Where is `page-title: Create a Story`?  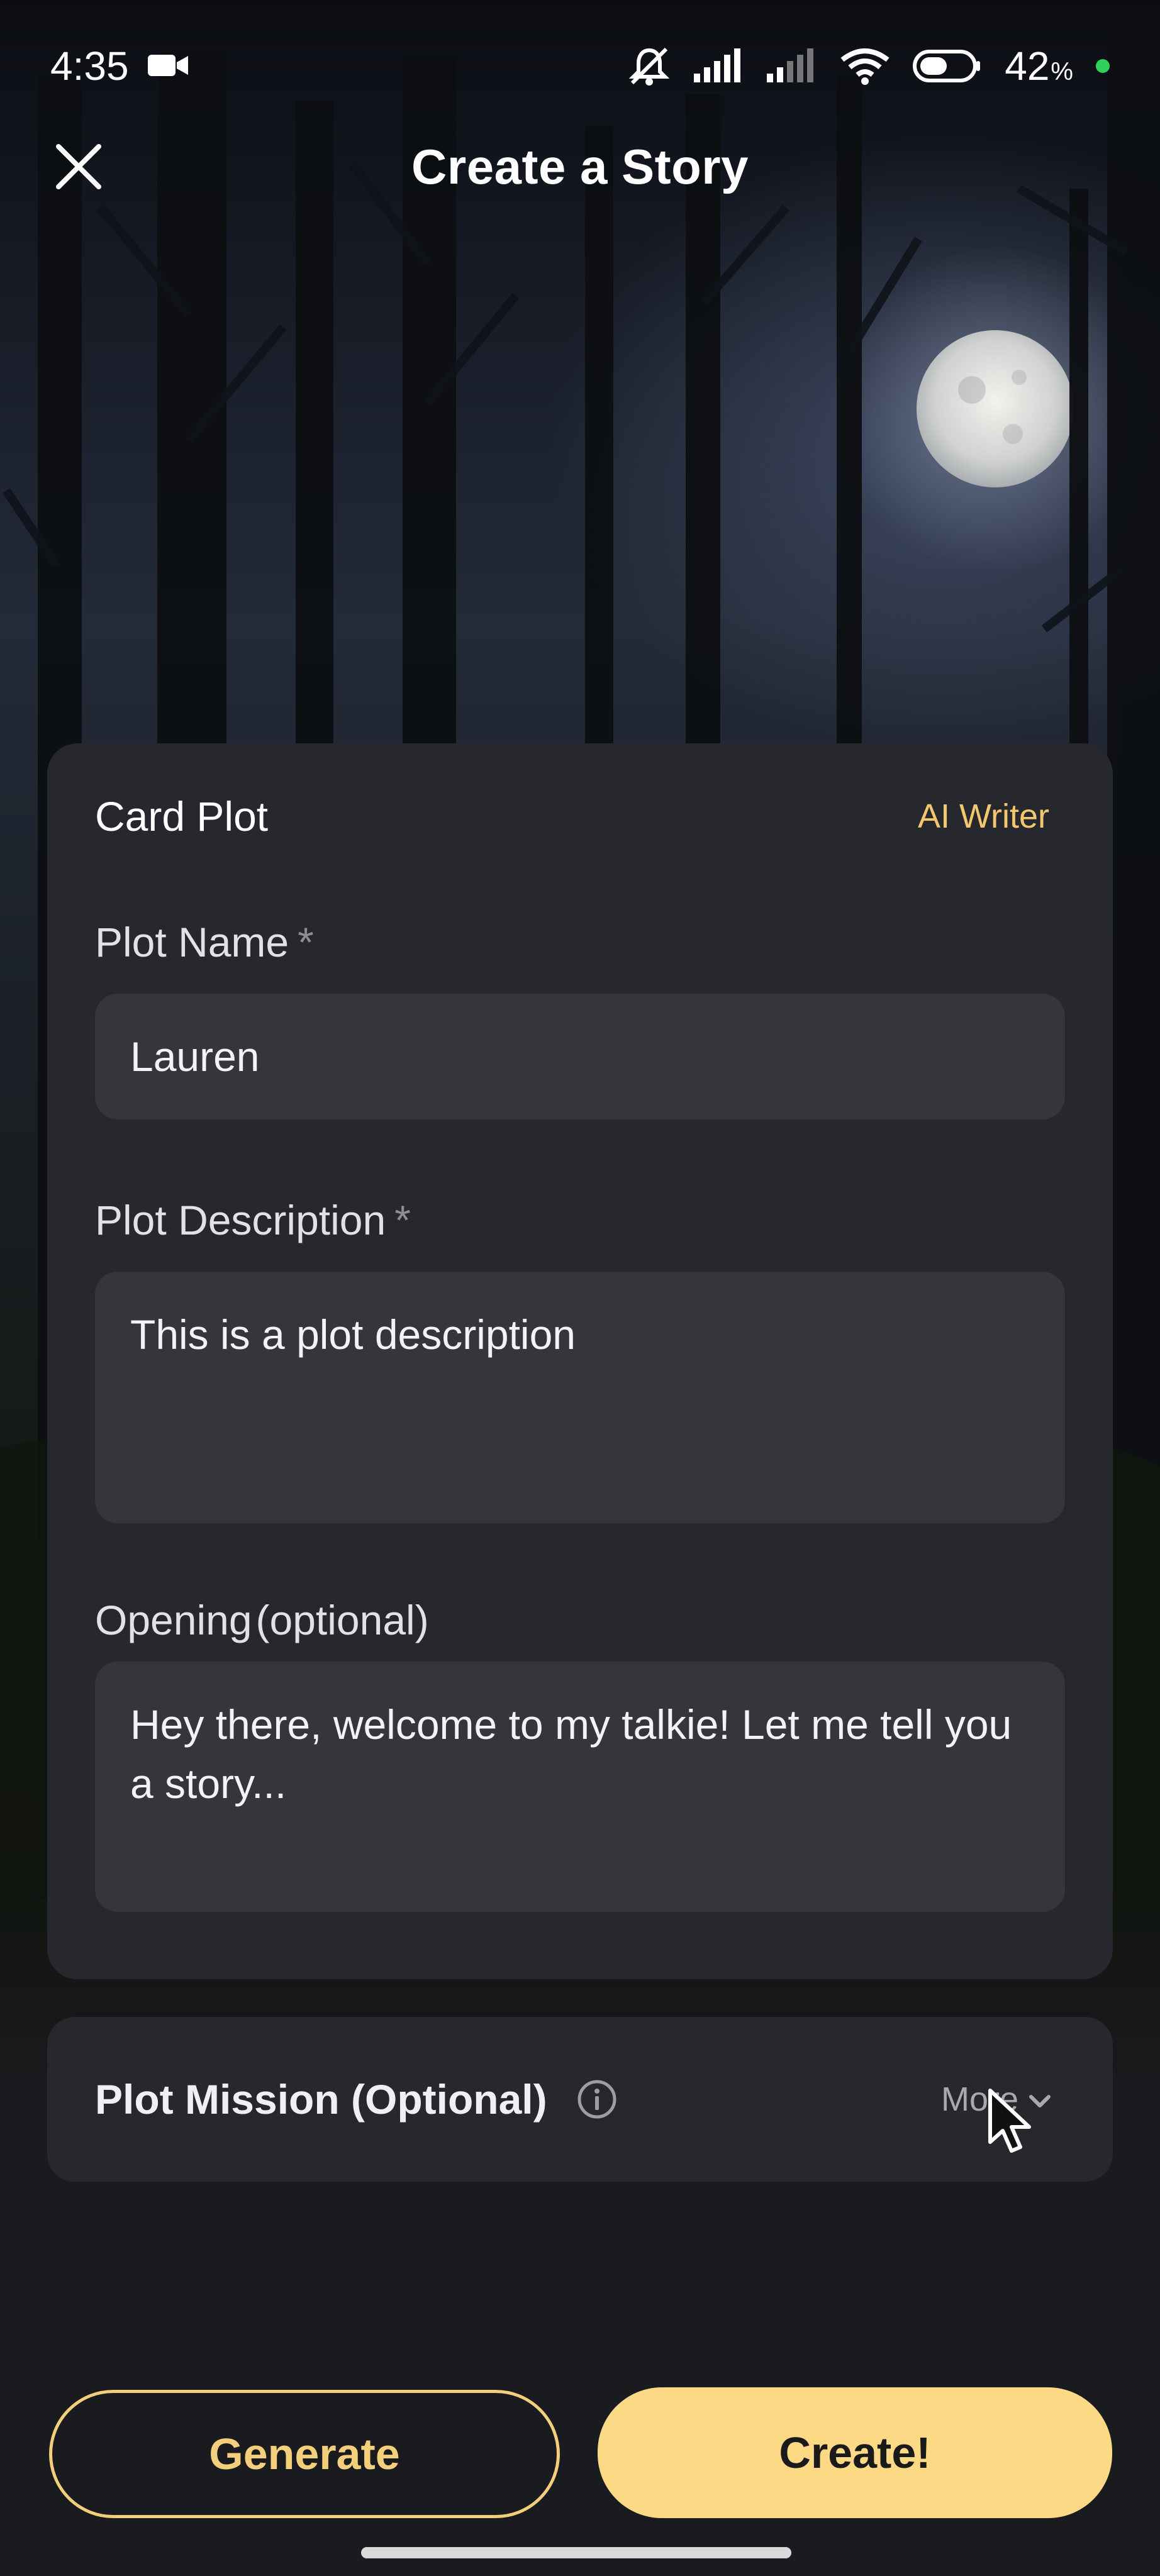 page-title: Create a Story is located at coordinates (580, 166).